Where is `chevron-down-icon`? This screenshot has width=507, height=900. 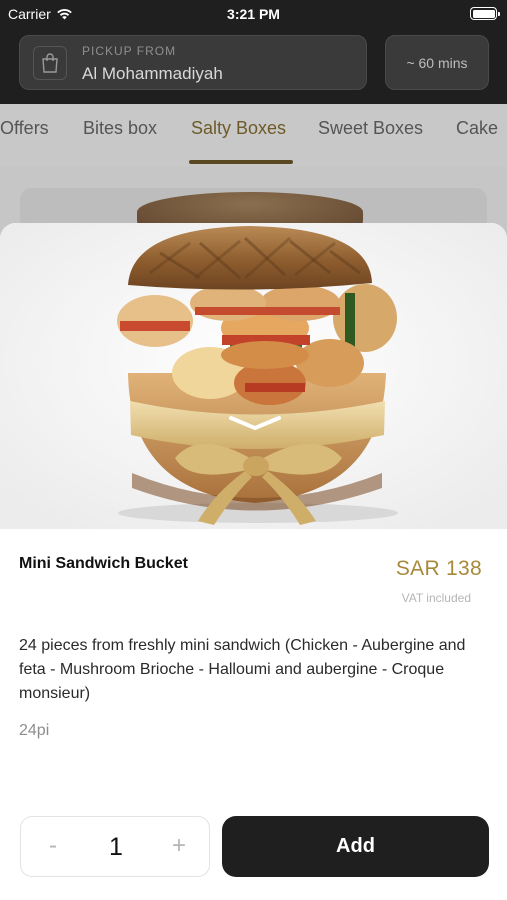
chevron-down-icon is located at coordinates (255, 423).